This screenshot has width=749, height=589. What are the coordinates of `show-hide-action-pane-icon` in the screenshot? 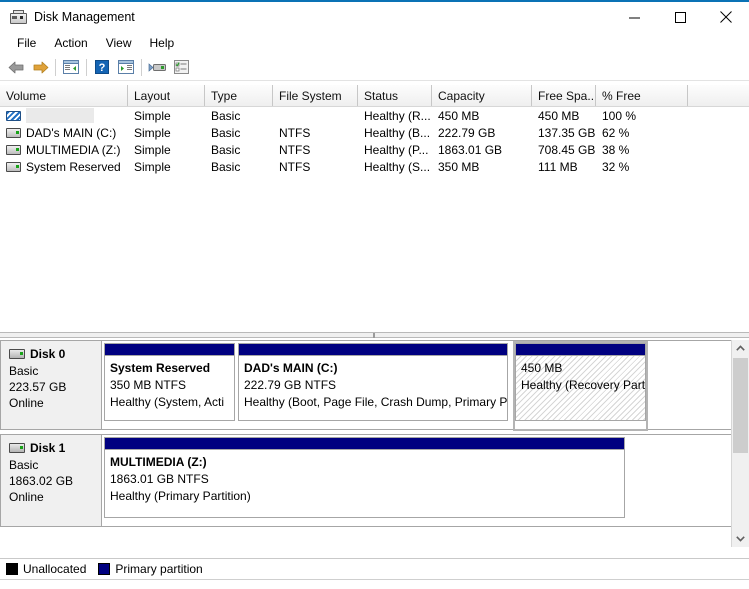 It's located at (126, 67).